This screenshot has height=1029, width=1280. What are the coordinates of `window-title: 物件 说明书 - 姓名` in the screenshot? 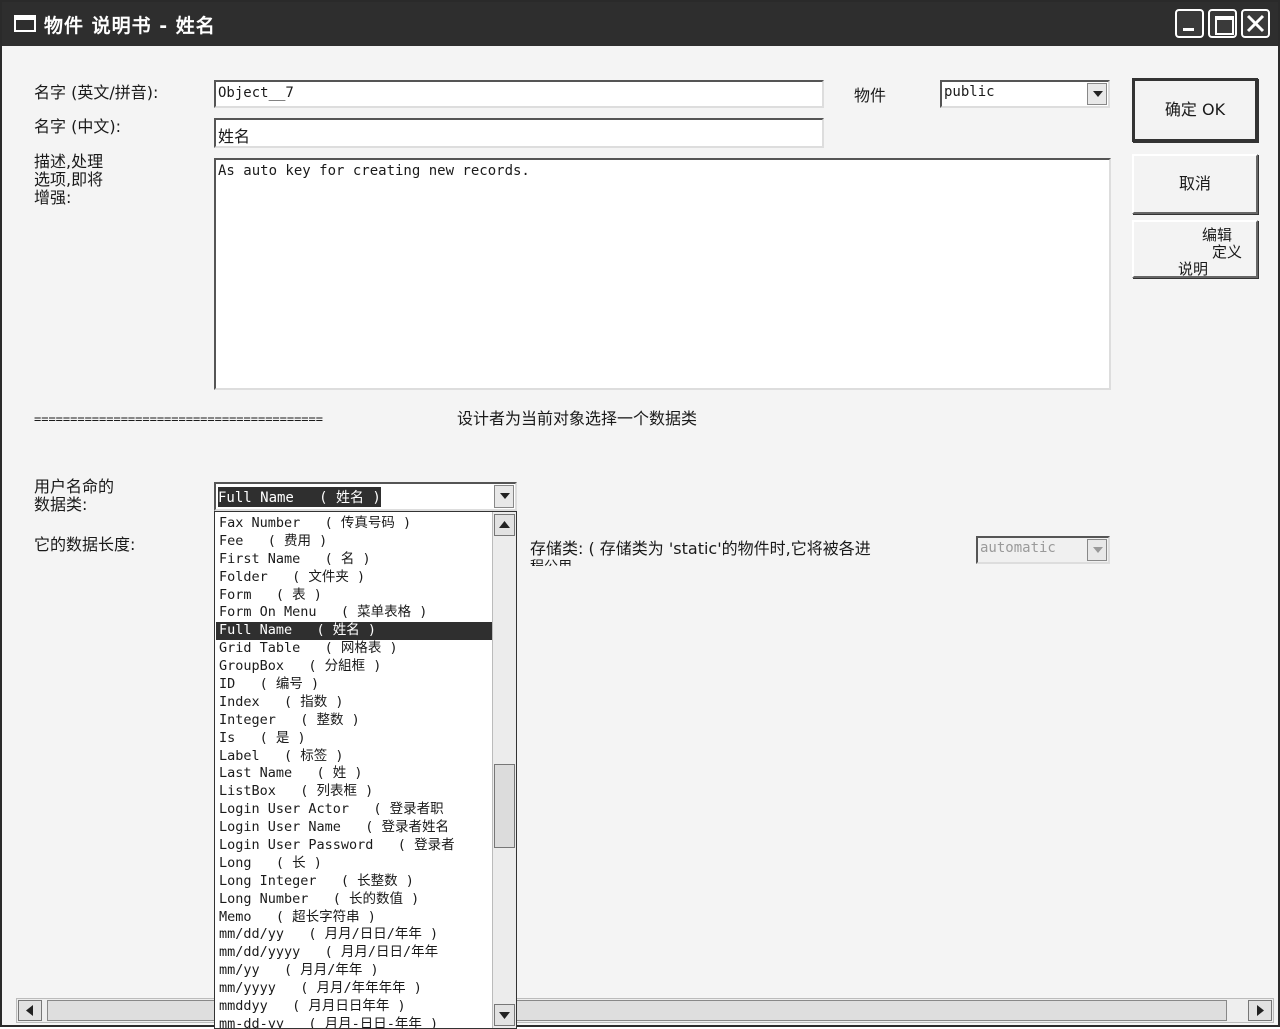 It's located at (130, 26).